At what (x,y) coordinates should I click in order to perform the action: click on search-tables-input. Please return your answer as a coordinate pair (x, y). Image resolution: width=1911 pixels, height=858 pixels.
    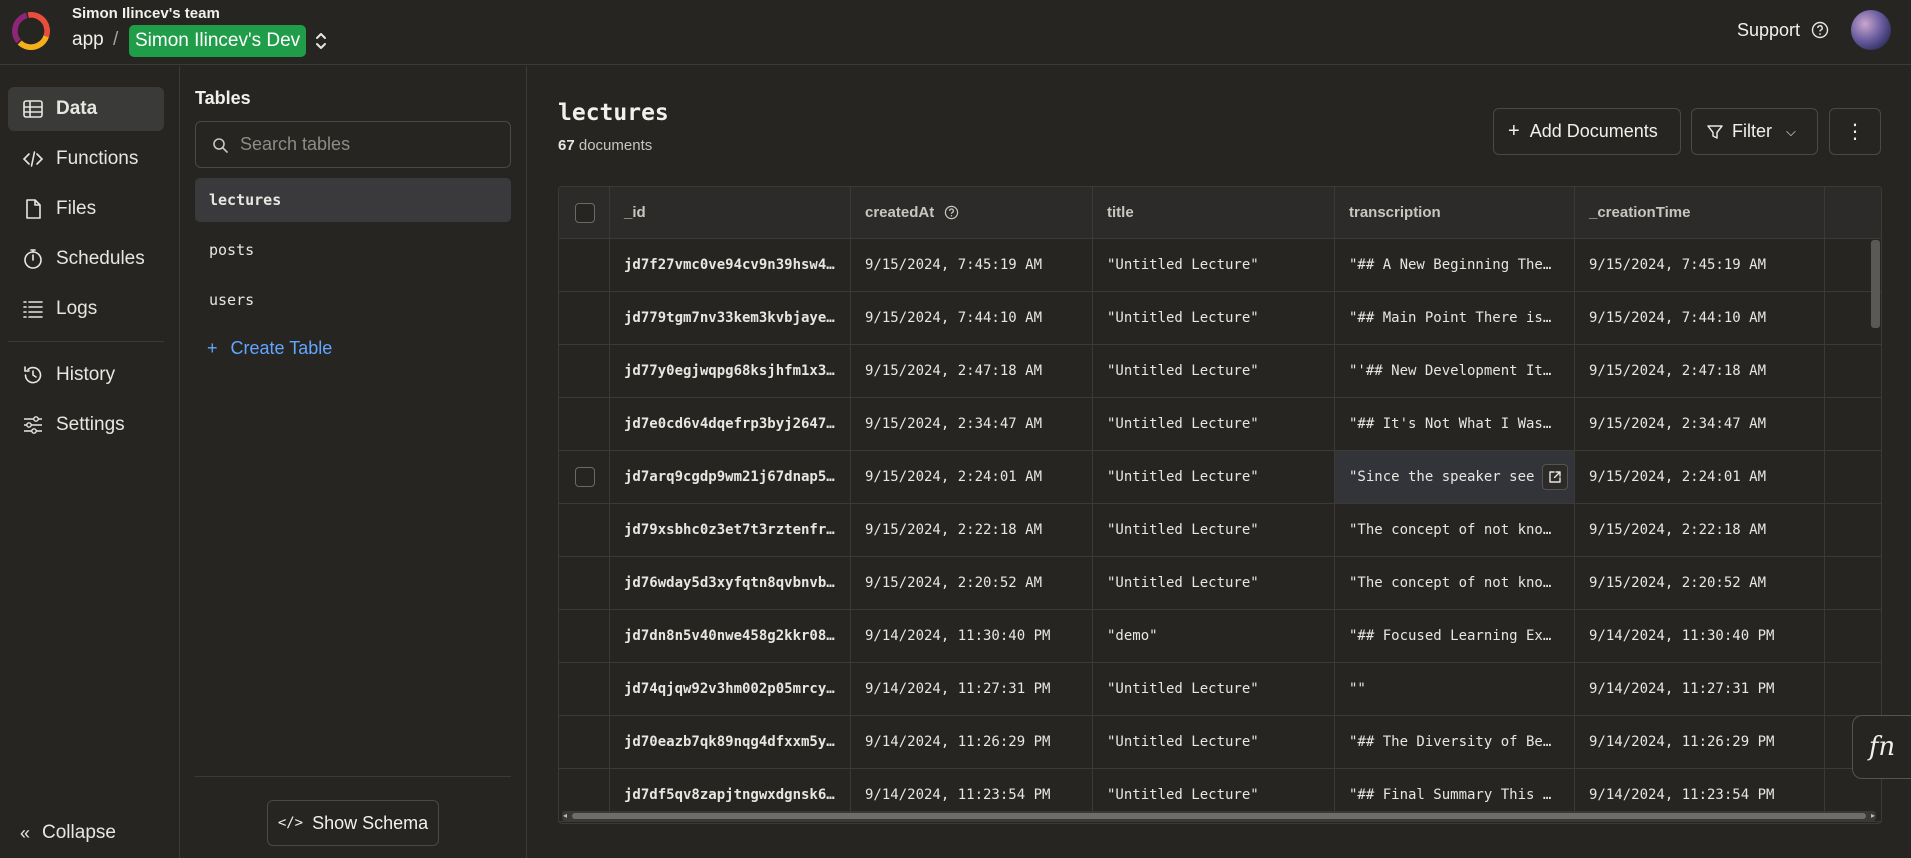
    Looking at the image, I should click on (370, 144).